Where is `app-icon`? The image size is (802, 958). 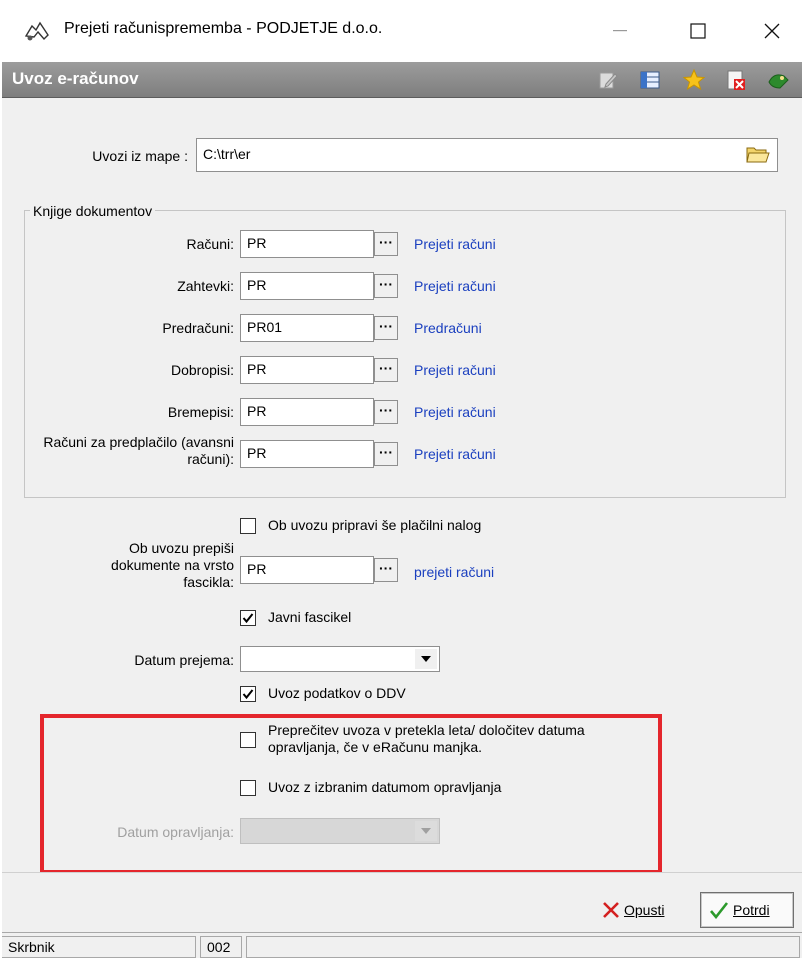
app-icon is located at coordinates (36, 31).